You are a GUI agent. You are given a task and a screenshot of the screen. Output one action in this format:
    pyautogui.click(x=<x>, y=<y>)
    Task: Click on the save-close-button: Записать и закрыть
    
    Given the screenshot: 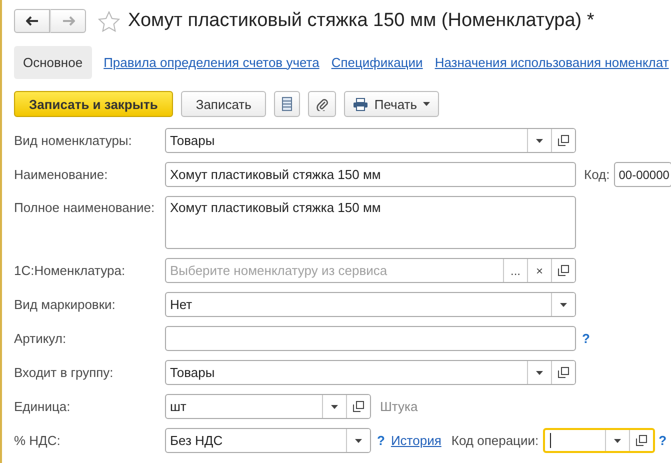 What is the action you would take?
    pyautogui.click(x=93, y=104)
    